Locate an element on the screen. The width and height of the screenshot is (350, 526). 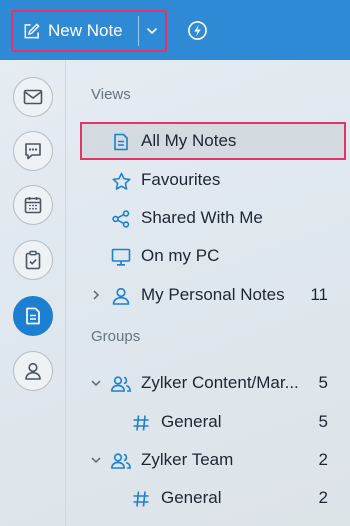
rail-calendar-button is located at coordinates (33, 205).